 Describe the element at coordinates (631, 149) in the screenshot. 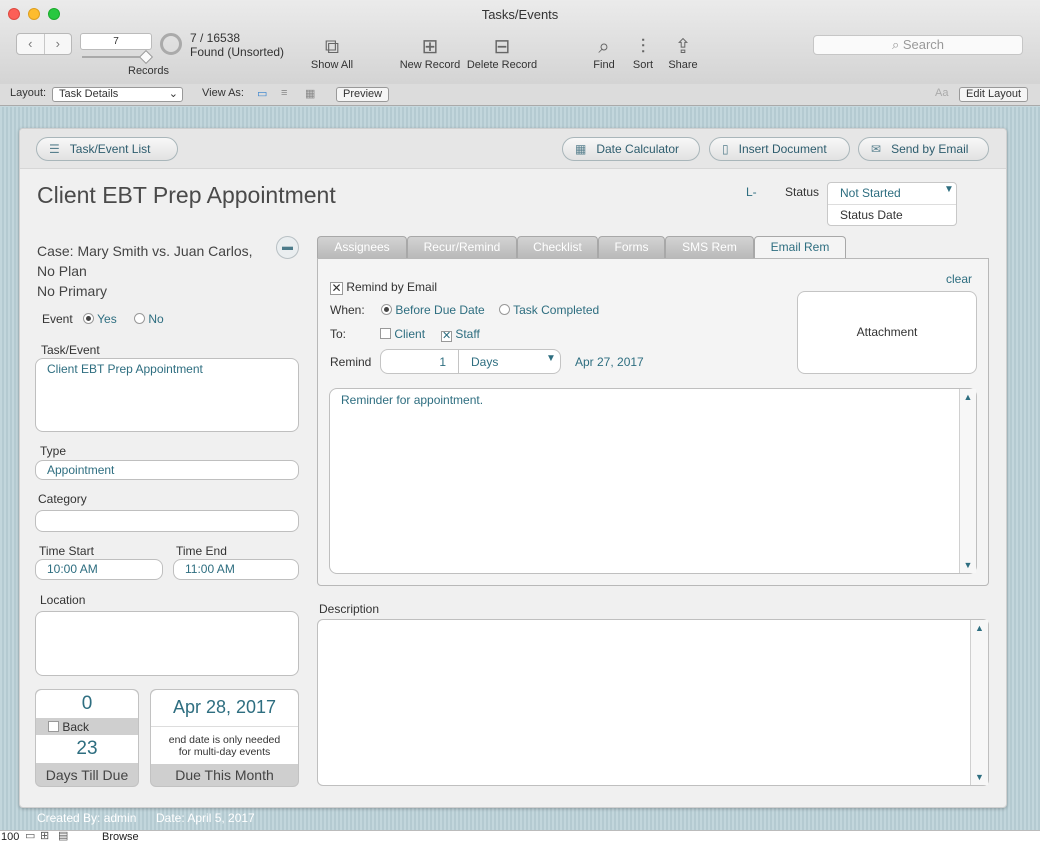

I see `date-calculator-button: ▦ Date Calculator` at that location.